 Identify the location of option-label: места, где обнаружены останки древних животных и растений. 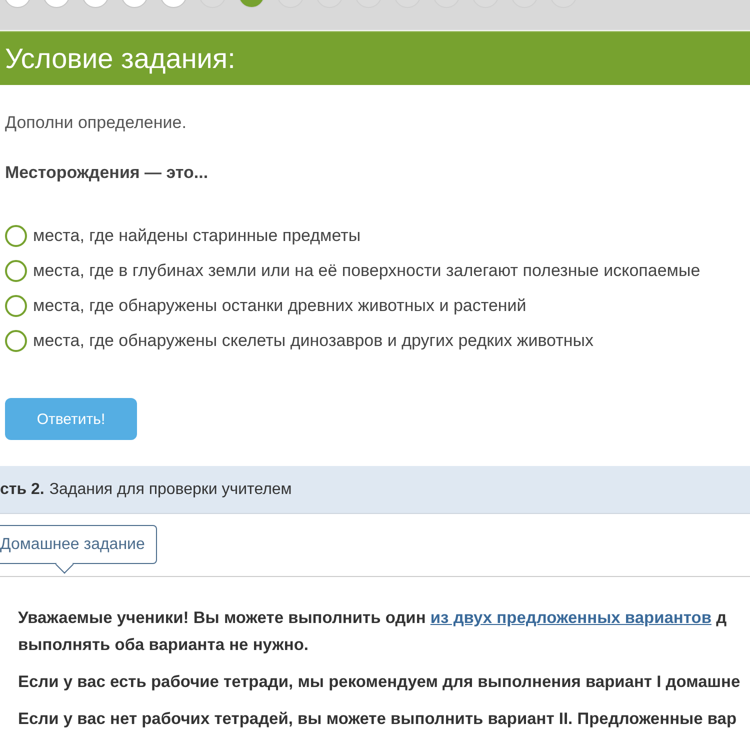
(279, 306).